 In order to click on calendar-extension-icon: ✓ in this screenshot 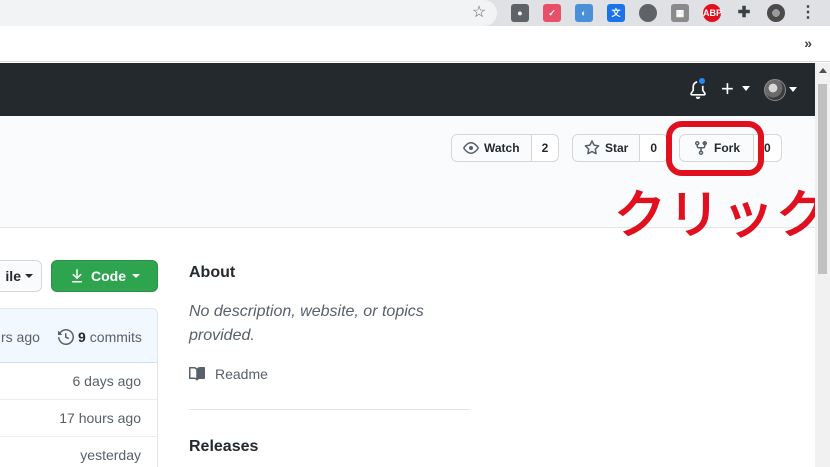, I will do `click(552, 13)`.